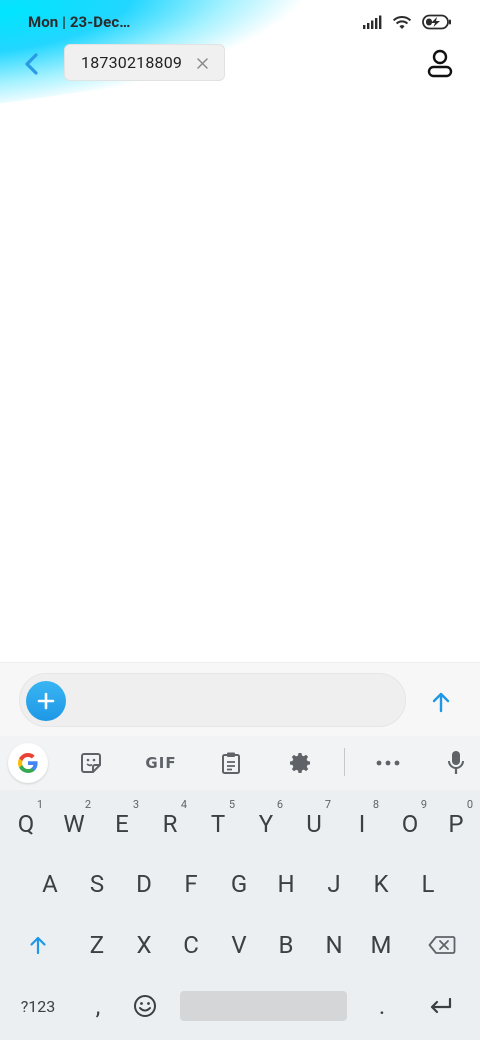  Describe the element at coordinates (32, 64) in the screenshot. I see `back-button` at that location.